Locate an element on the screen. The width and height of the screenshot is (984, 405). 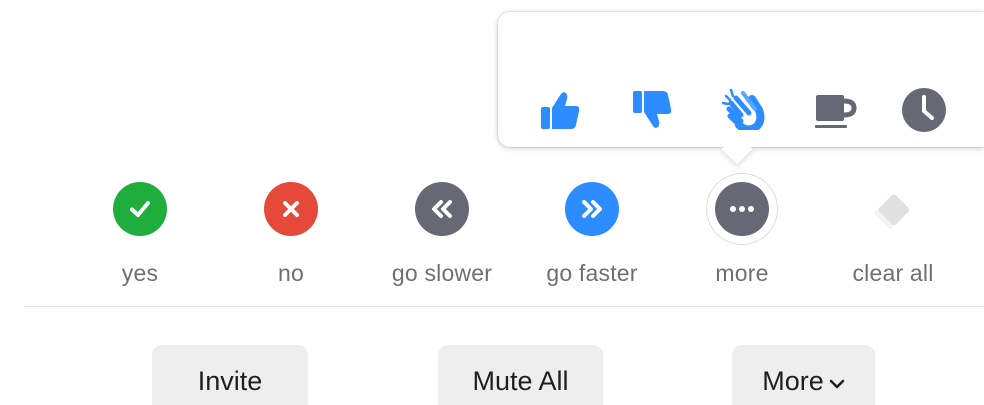
thumbs-down-reaction-button is located at coordinates (652, 110).